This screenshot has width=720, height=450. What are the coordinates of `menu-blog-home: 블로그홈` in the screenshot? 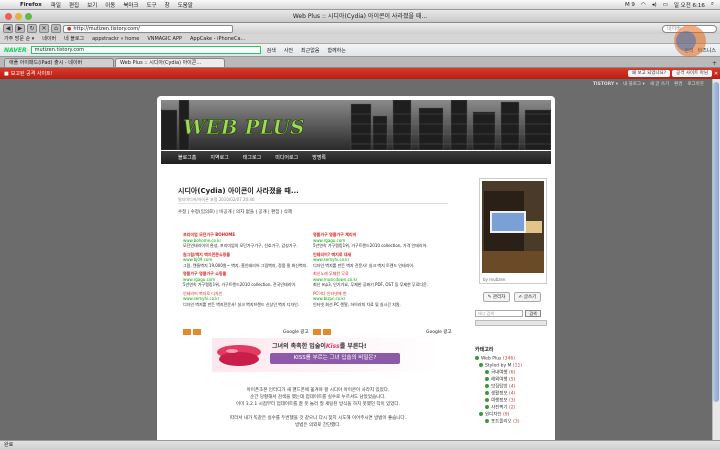 It's located at (187, 157).